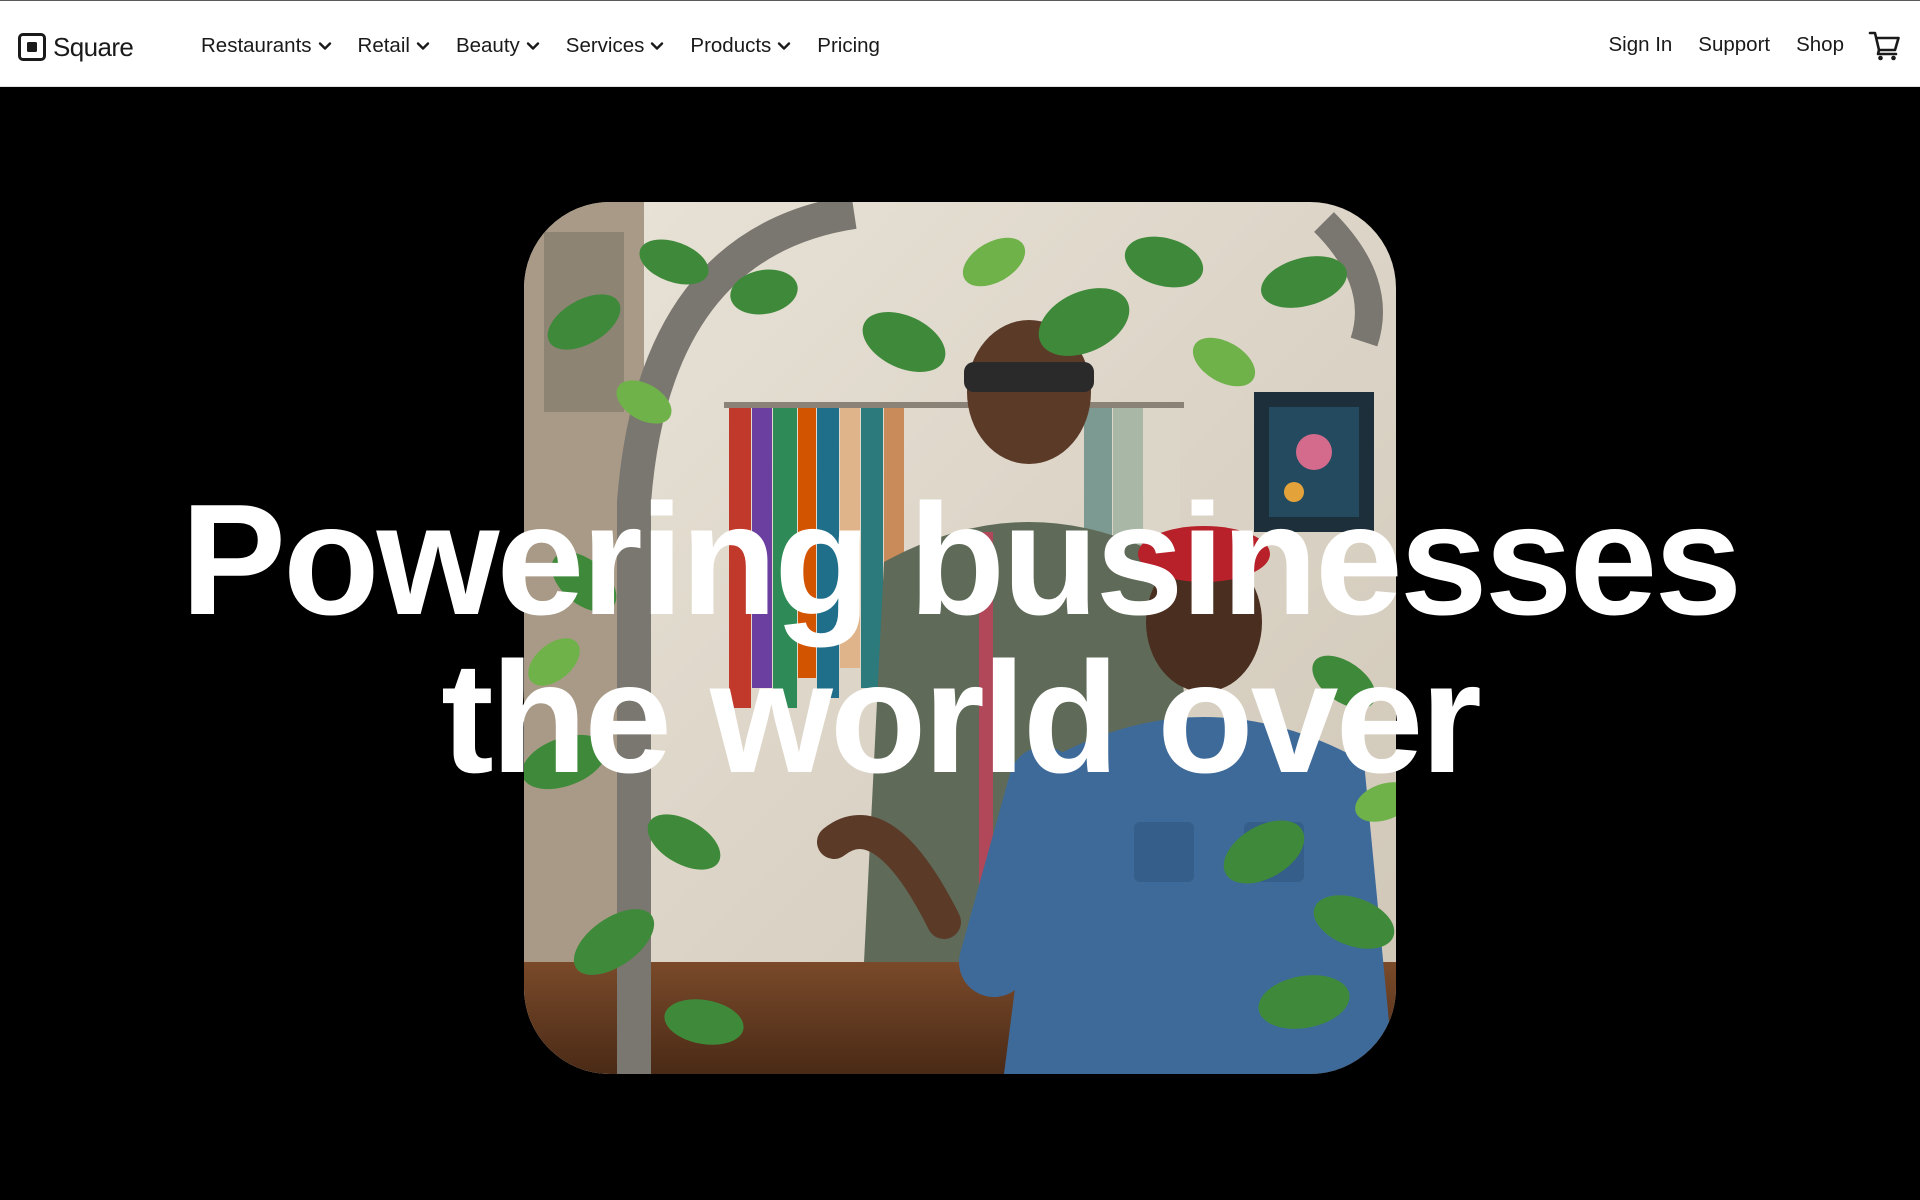 The width and height of the screenshot is (1920, 1200). What do you see at coordinates (256, 45) in the screenshot?
I see `menu-item-label: Restaurants` at bounding box center [256, 45].